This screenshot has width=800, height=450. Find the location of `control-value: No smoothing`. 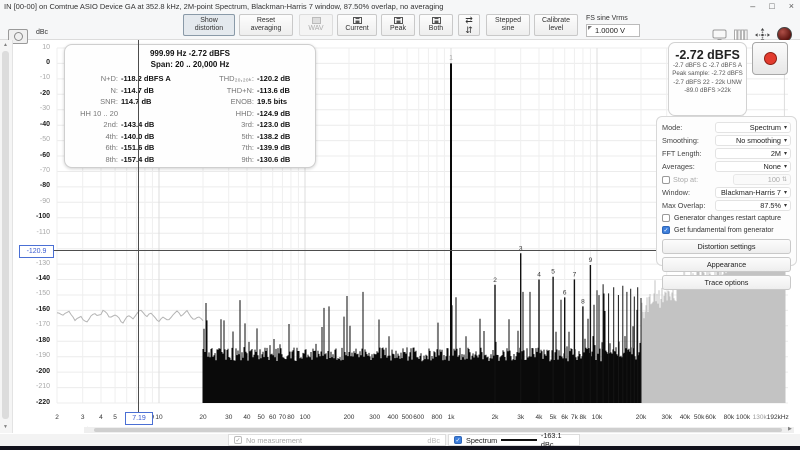

control-value: No smoothing is located at coordinates (758, 140).